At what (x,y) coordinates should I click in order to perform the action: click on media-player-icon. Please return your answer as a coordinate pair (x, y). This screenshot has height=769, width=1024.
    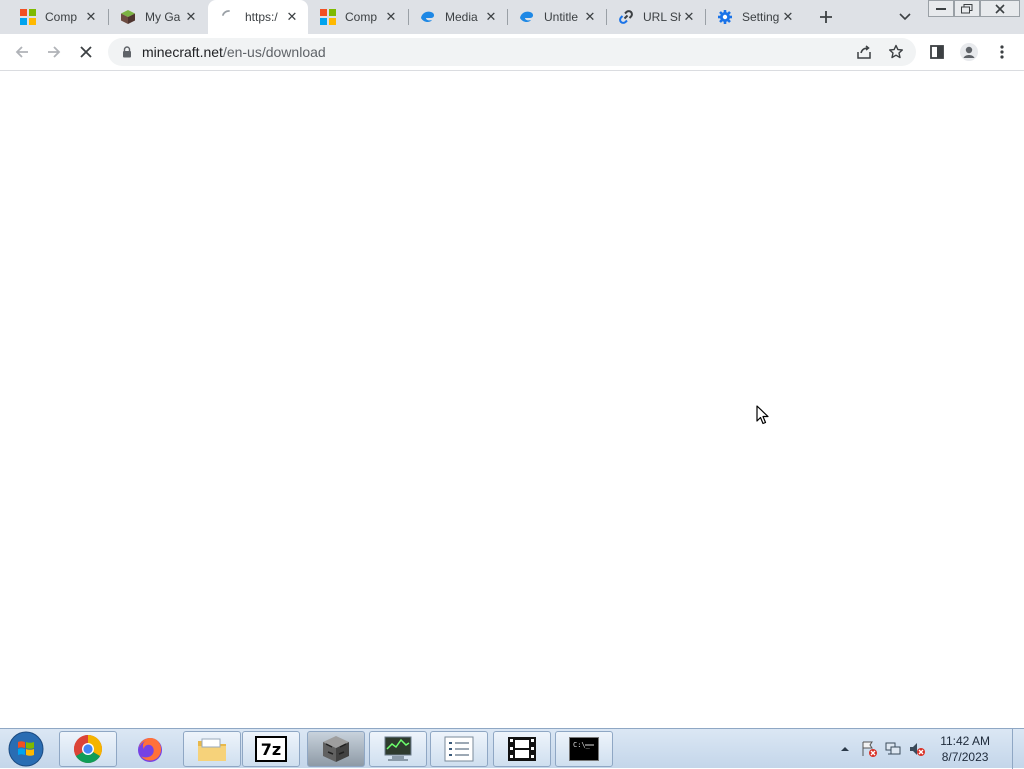
    Looking at the image, I should click on (522, 749).